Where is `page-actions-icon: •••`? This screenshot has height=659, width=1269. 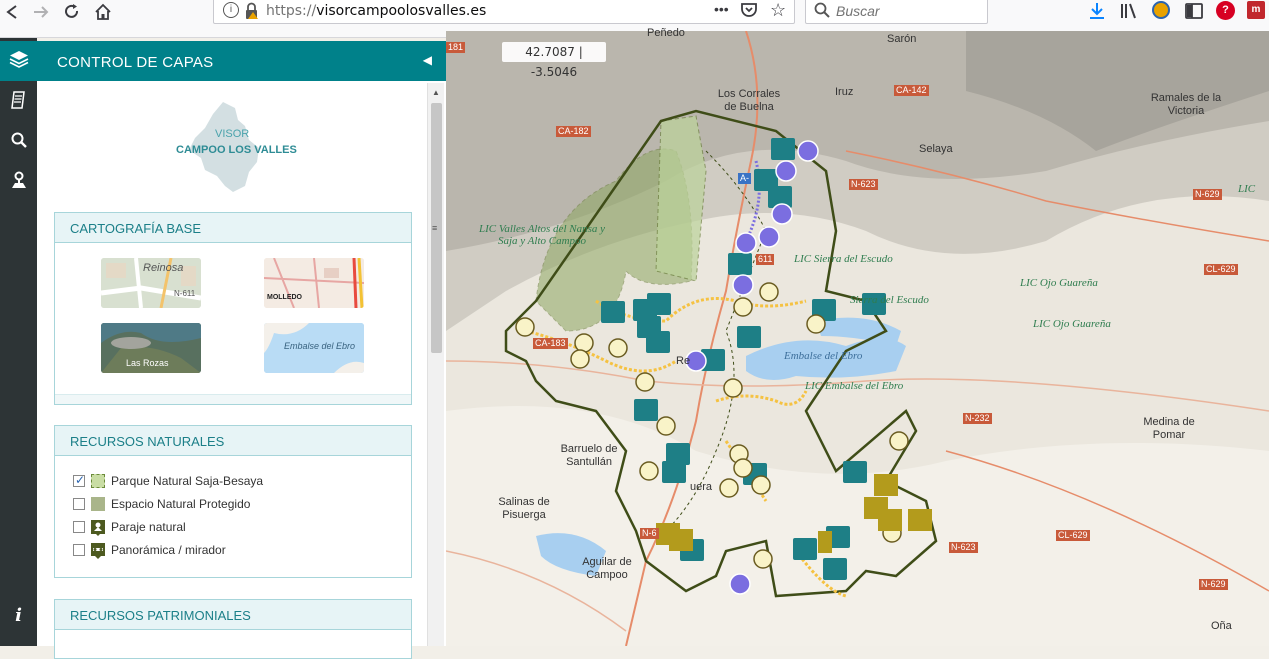 page-actions-icon: ••• is located at coordinates (721, 9).